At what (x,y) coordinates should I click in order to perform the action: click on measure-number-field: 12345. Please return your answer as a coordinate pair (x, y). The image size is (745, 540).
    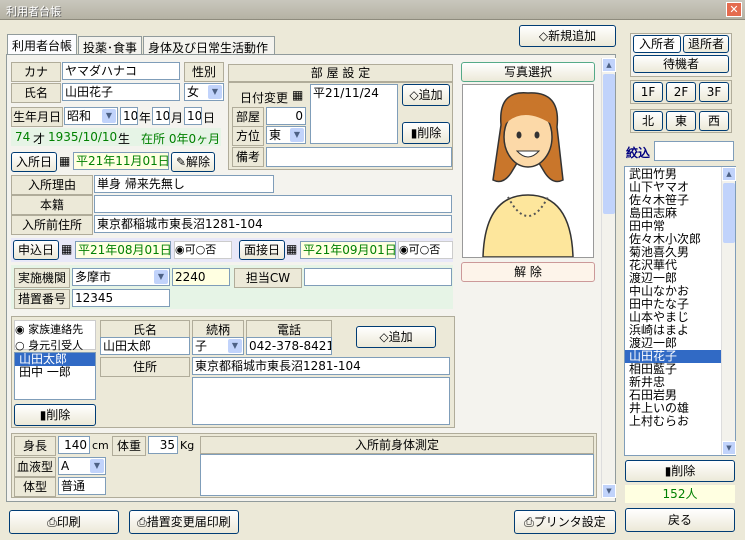
    Looking at the image, I should click on (121, 298).